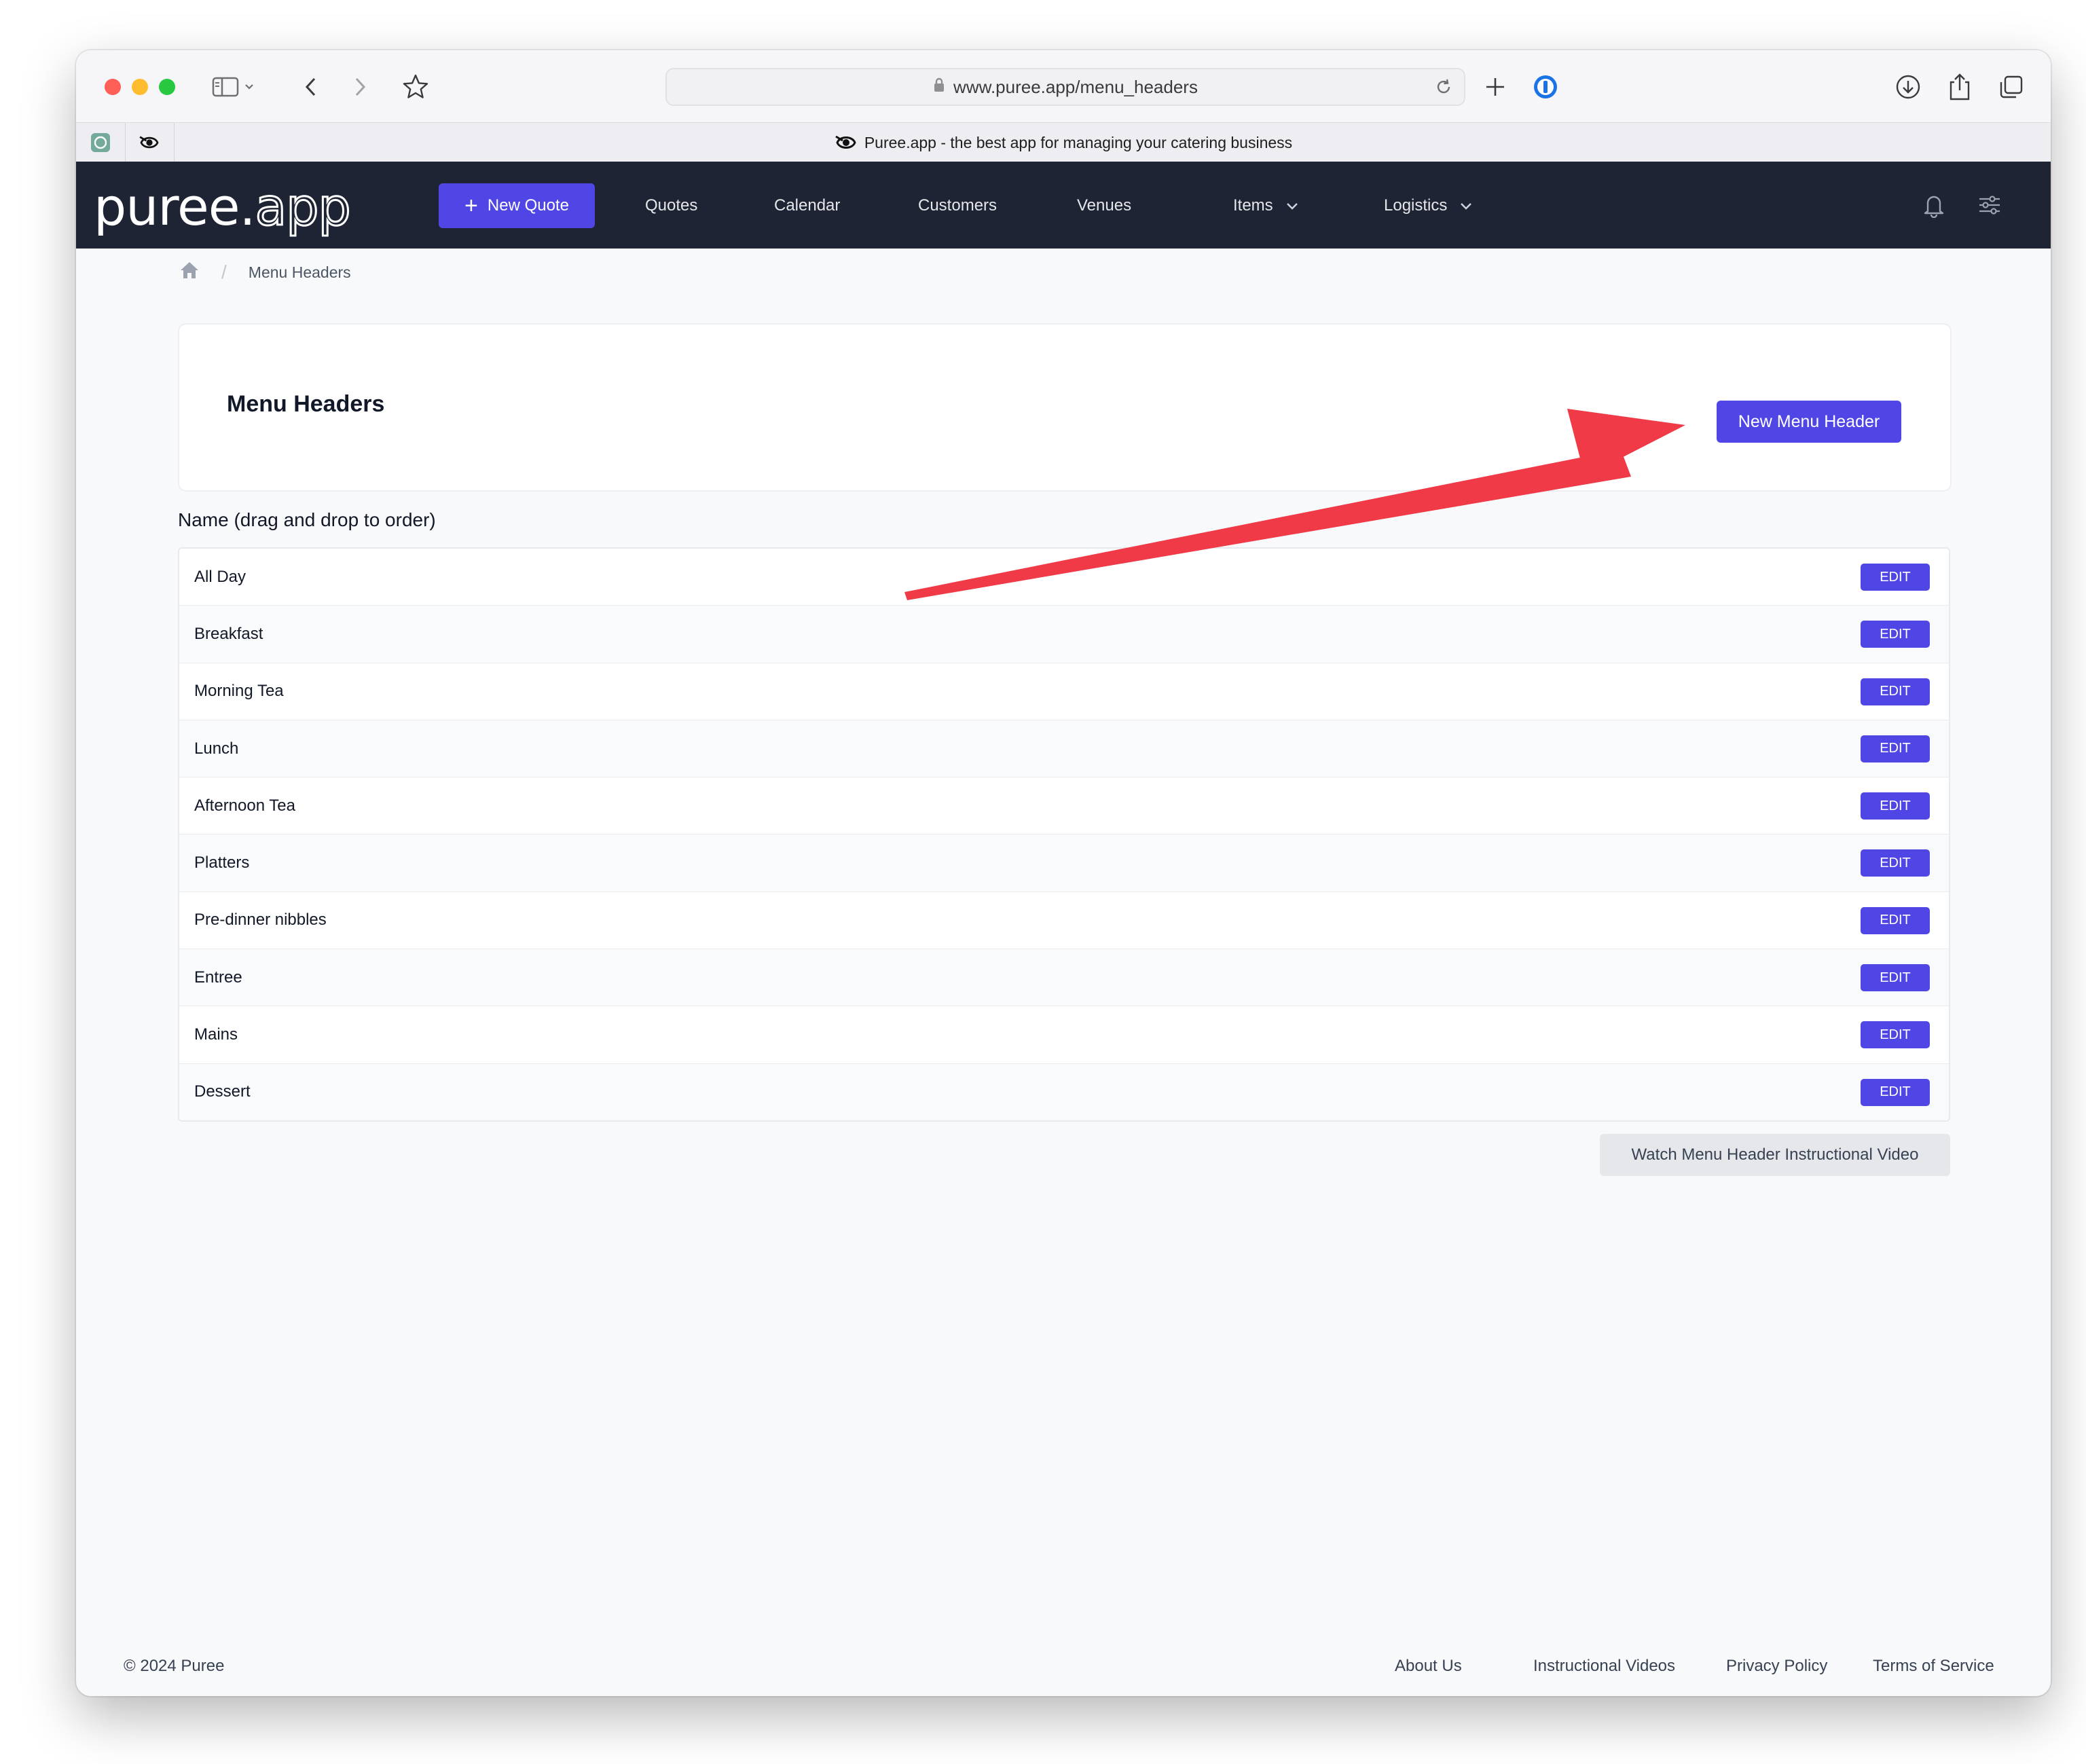 Image resolution: width=2086 pixels, height=1764 pixels. What do you see at coordinates (807, 205) in the screenshot?
I see `nav-calendar: Calendar` at bounding box center [807, 205].